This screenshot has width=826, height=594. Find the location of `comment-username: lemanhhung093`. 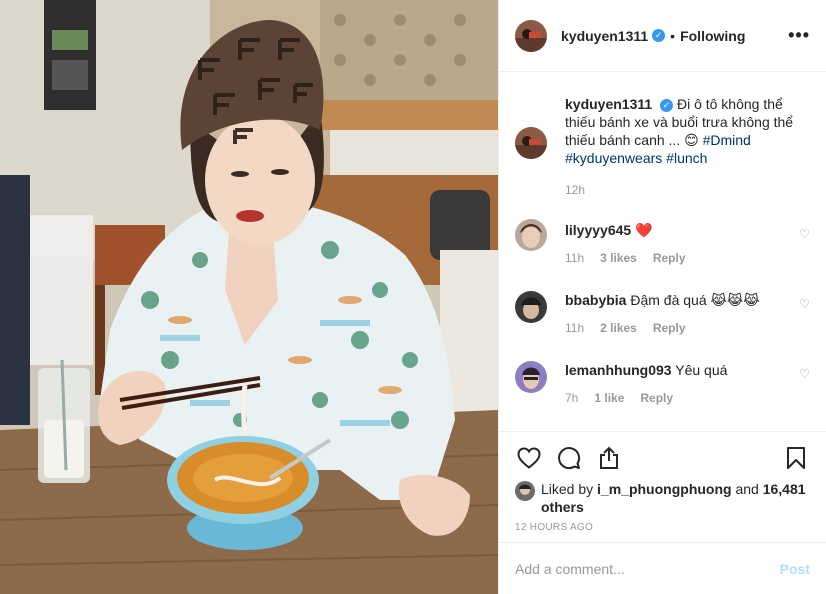

comment-username: lemanhhung093 is located at coordinates (618, 370).